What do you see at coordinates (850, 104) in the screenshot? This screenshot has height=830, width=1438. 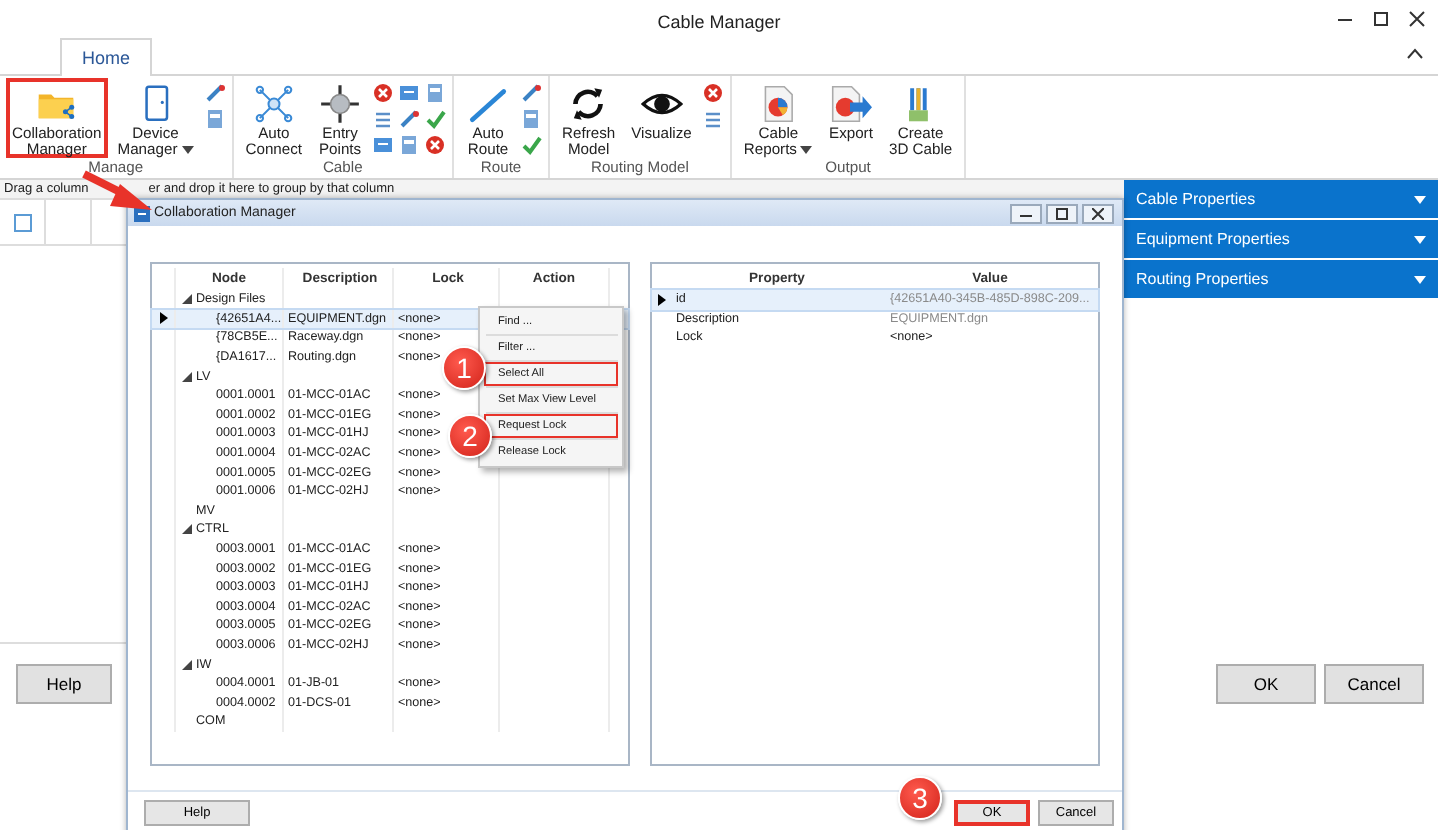 I see `export-icon` at bounding box center [850, 104].